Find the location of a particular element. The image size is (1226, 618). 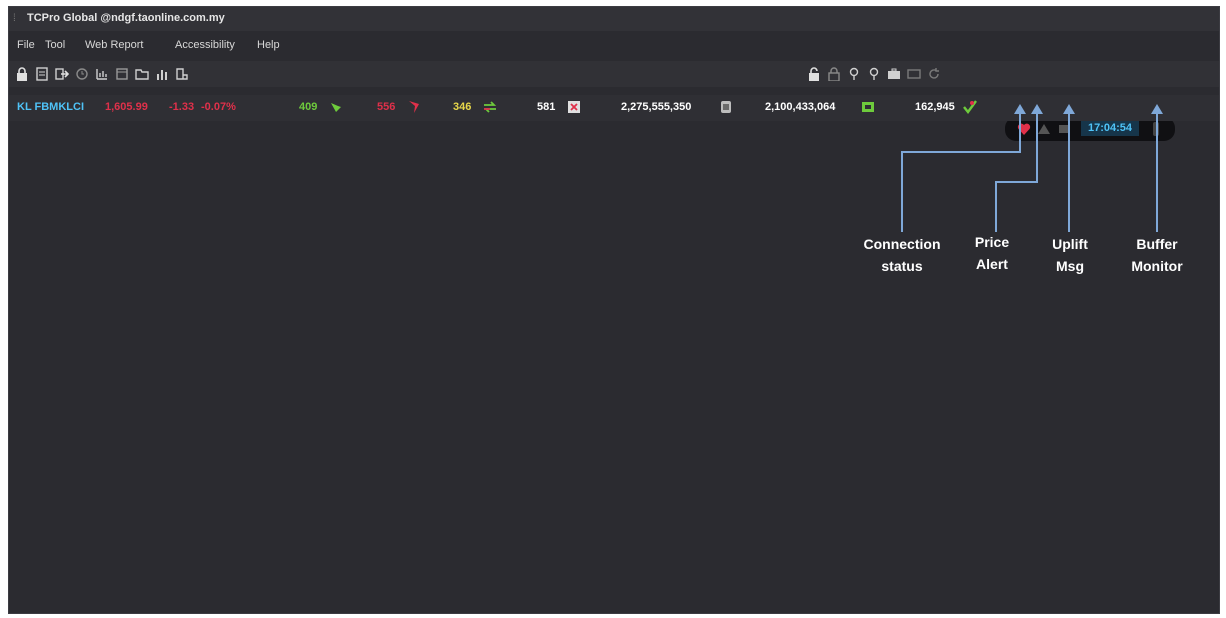

buffer-label-line1: Buffer is located at coordinates (1157, 244).